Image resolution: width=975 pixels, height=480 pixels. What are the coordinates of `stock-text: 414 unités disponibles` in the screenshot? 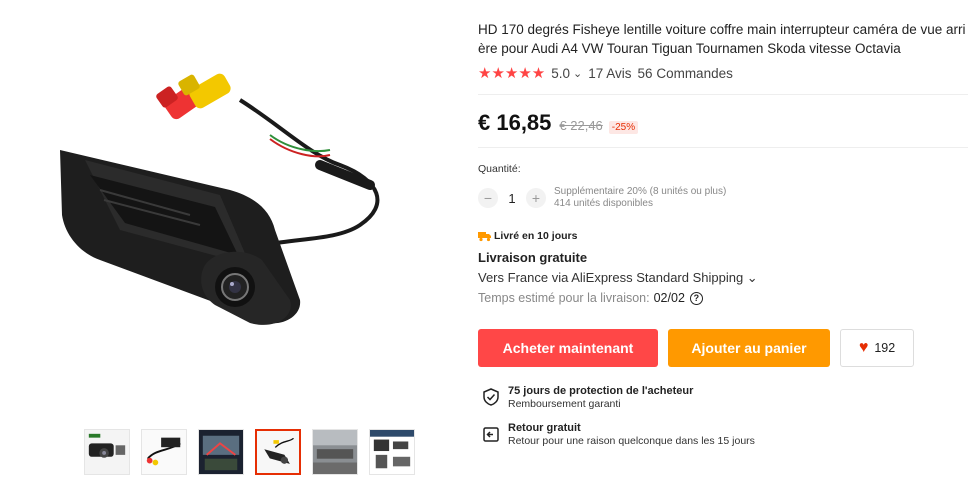 It's located at (603, 203).